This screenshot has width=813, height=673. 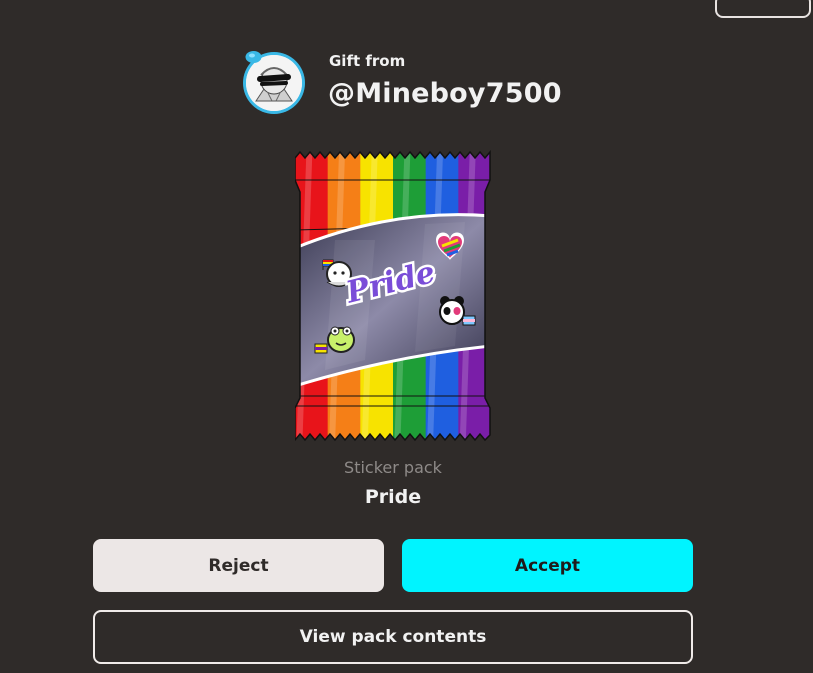 I want to click on top-right-button, so click(x=763, y=9).